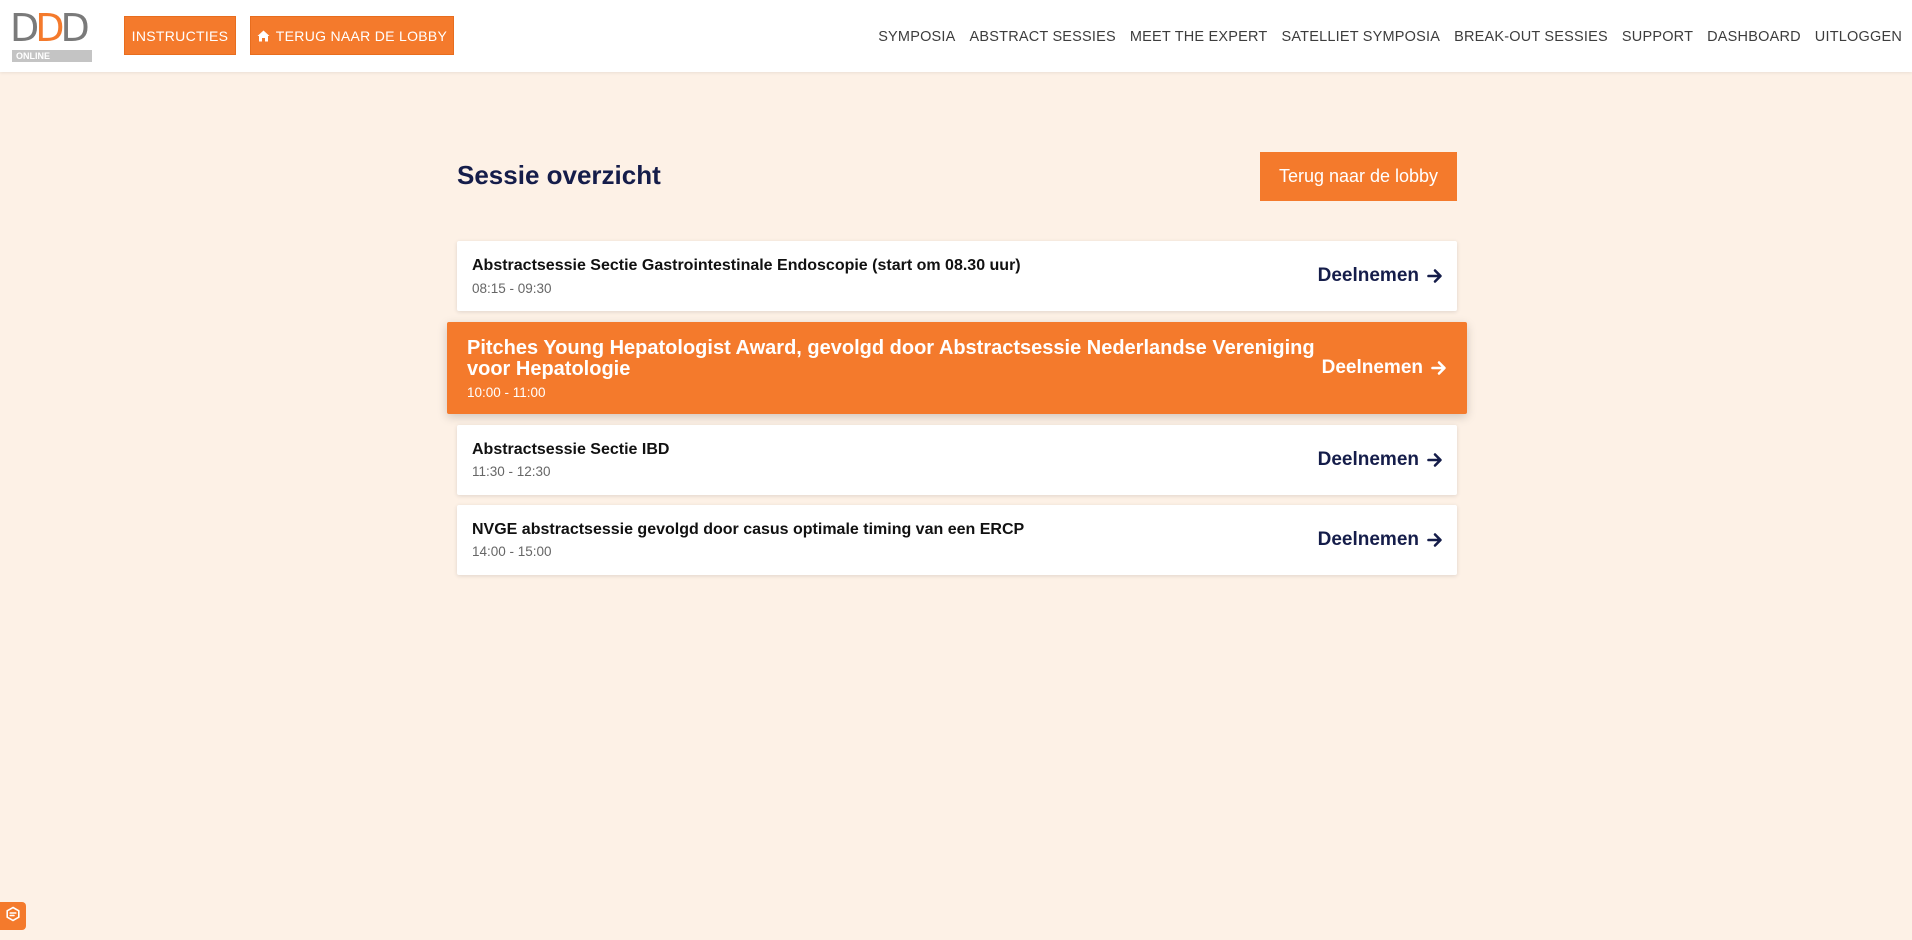  I want to click on nav-item-satelliet-symposia: SATELLIET SYMPOSIA, so click(1360, 37).